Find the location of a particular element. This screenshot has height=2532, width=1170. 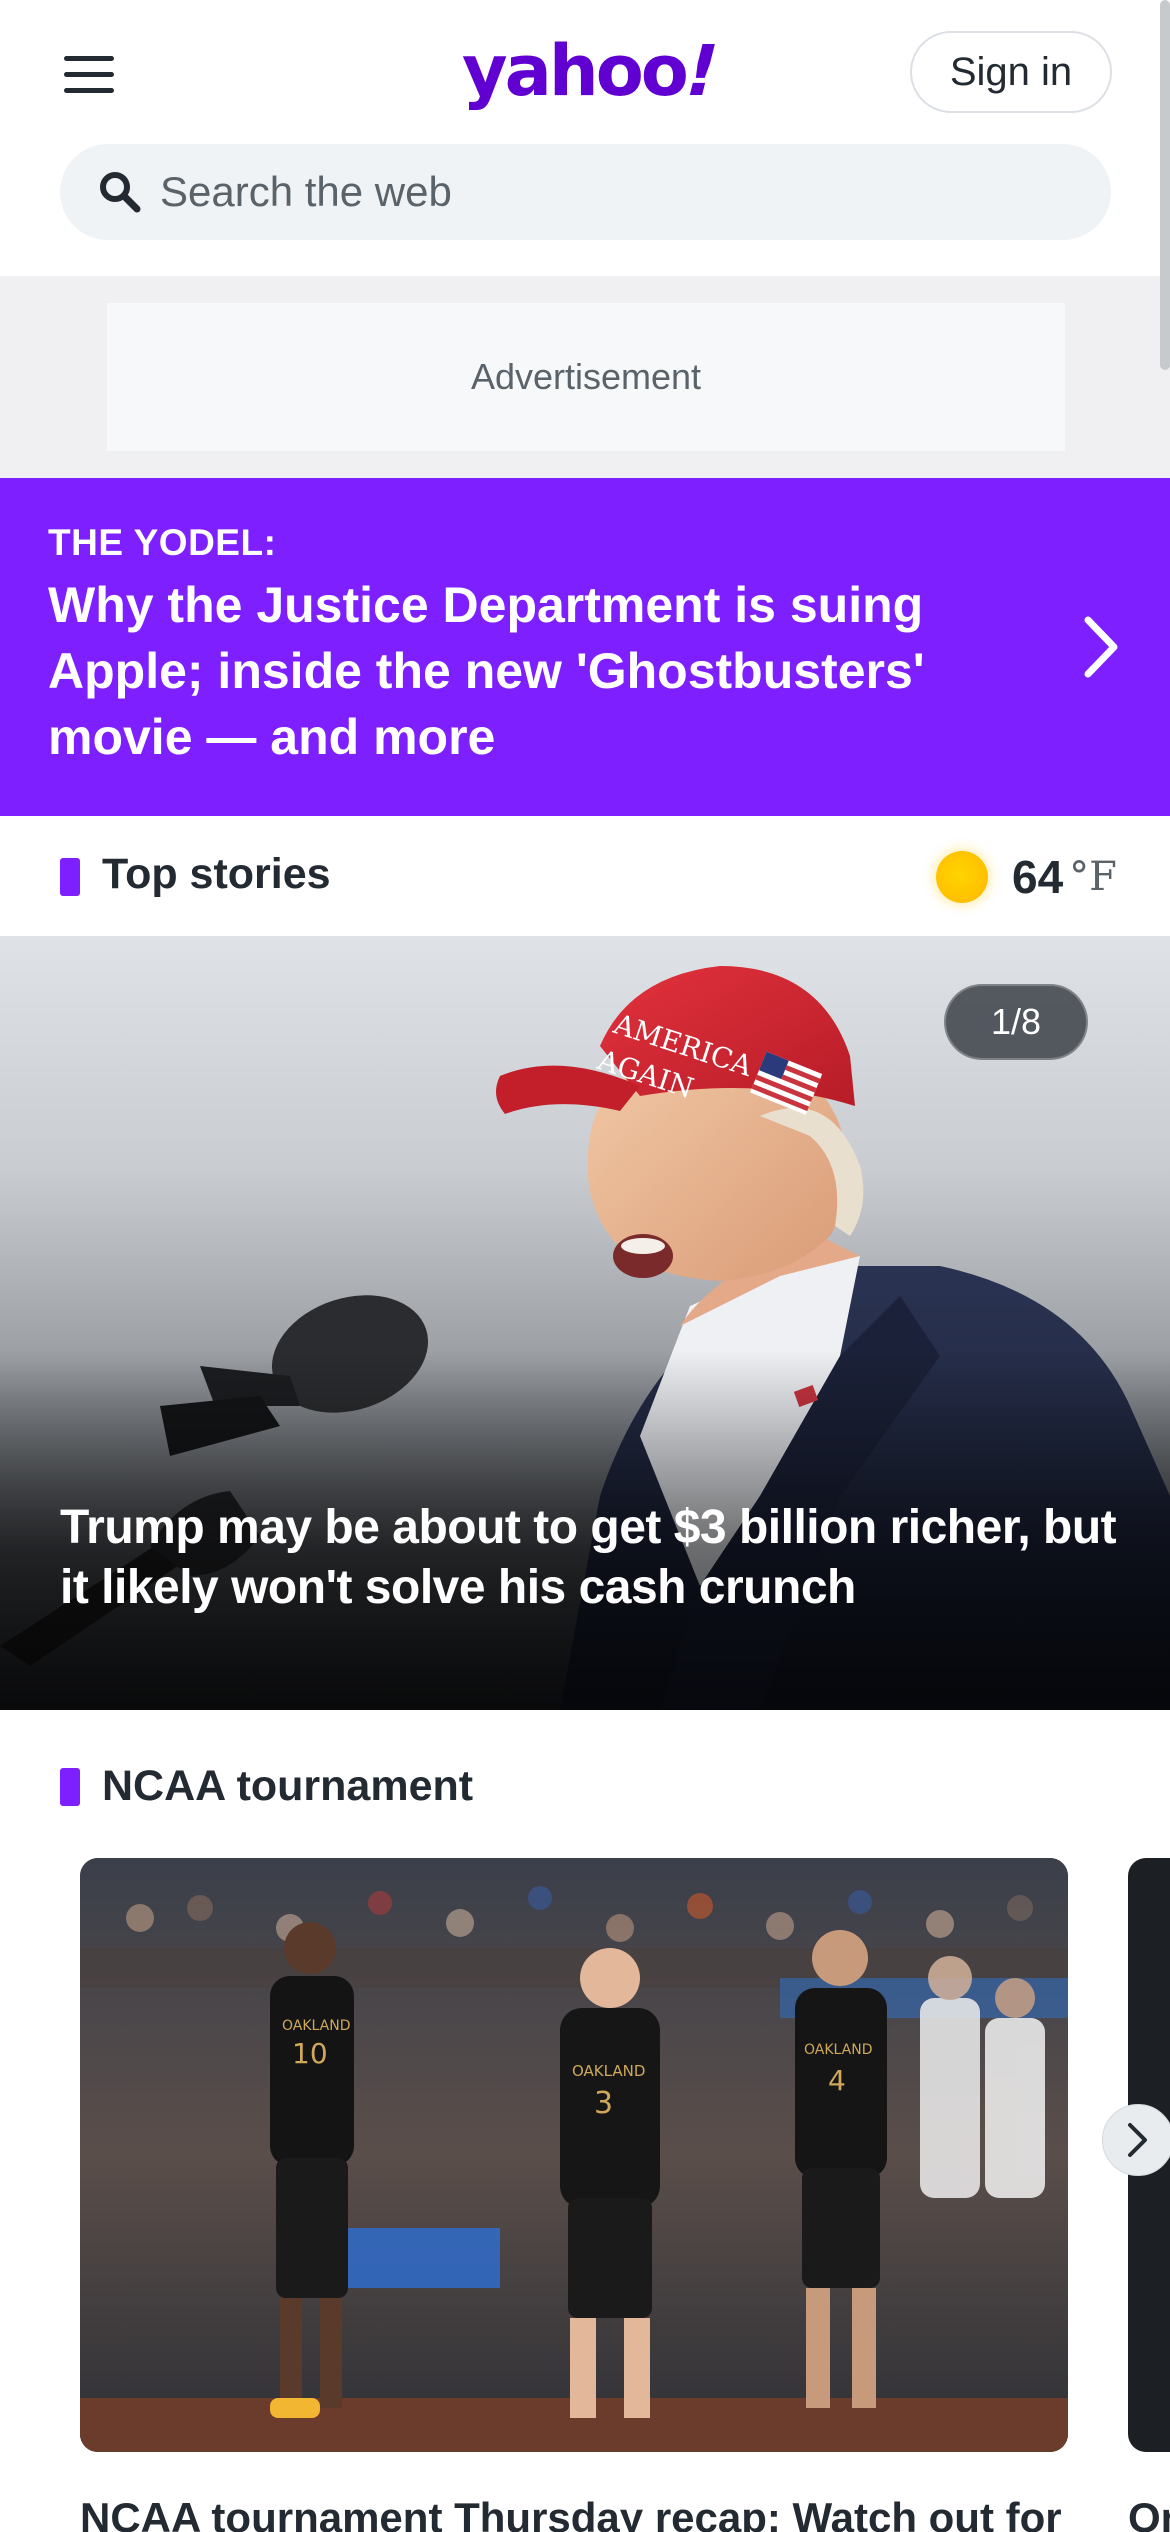

jersey-number-1: 10 is located at coordinates (310, 2053).